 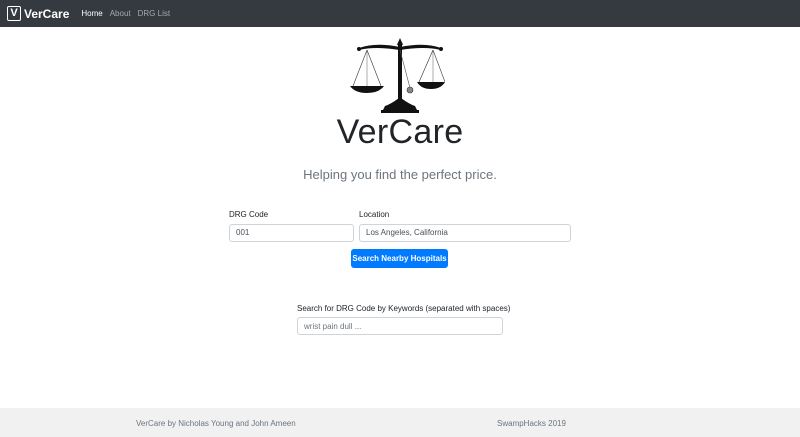 What do you see at coordinates (91, 13) in the screenshot?
I see `nav-home-link: Home` at bounding box center [91, 13].